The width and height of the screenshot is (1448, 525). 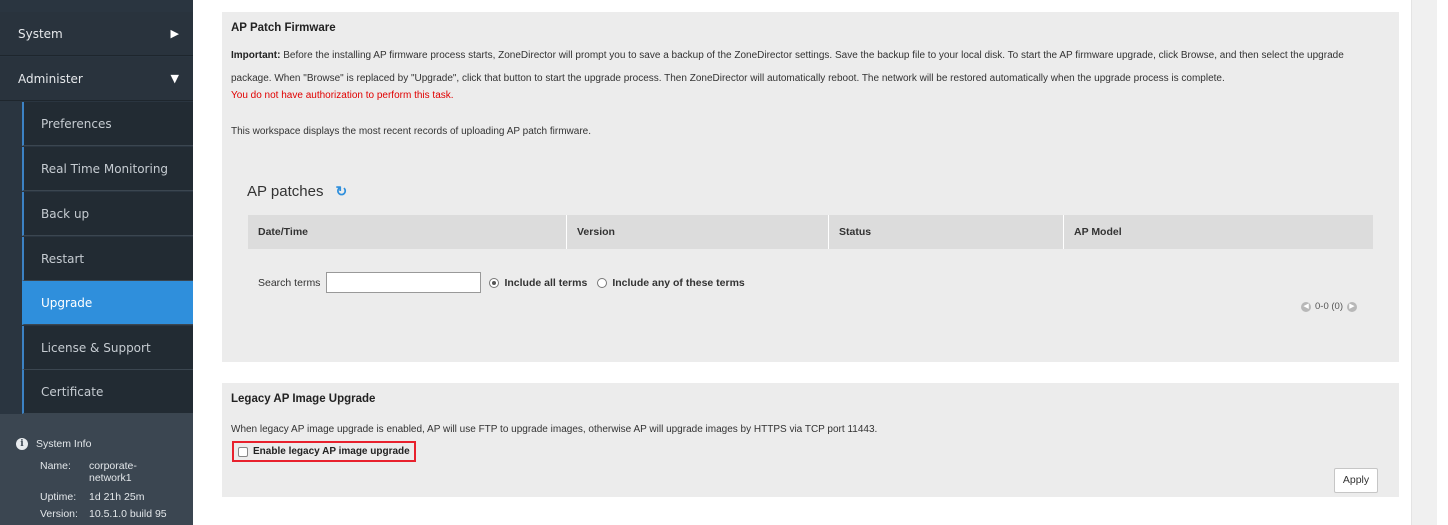 I want to click on sidebar-item-label: Real Time Monitoring, so click(x=105, y=169).